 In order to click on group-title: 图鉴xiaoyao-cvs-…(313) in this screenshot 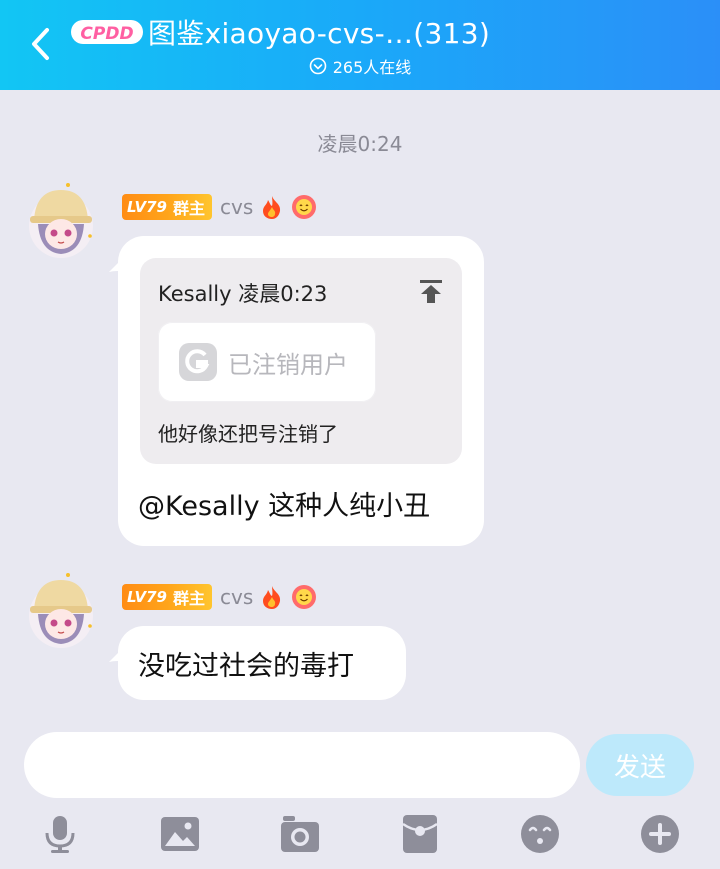, I will do `click(319, 33)`.